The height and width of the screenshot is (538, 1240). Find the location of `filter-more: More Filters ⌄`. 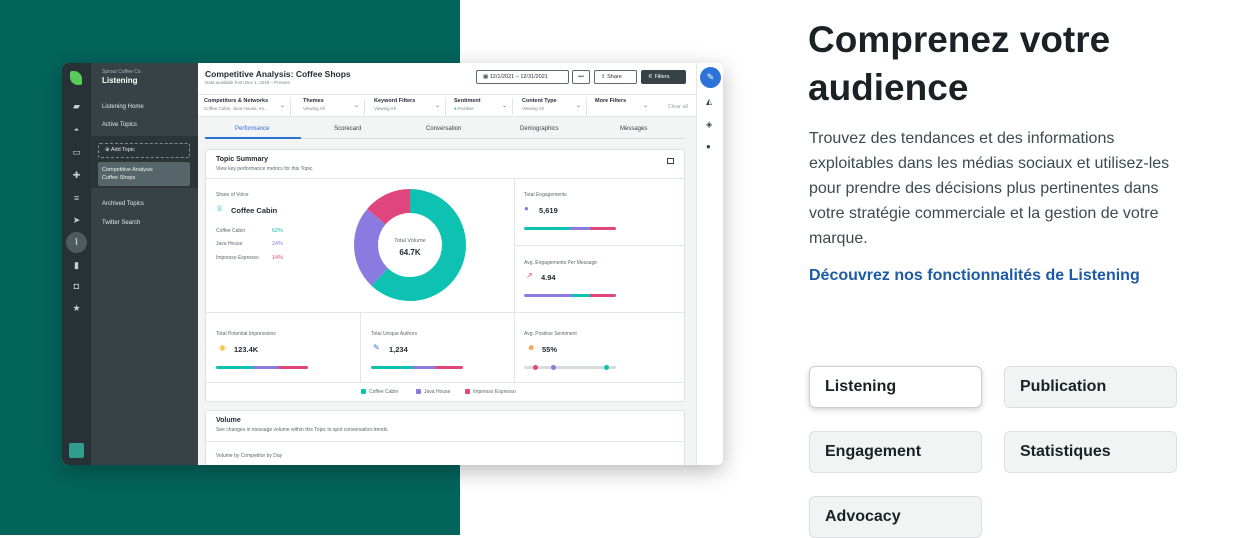

filter-more: More Filters ⌄ is located at coordinates (621, 106).